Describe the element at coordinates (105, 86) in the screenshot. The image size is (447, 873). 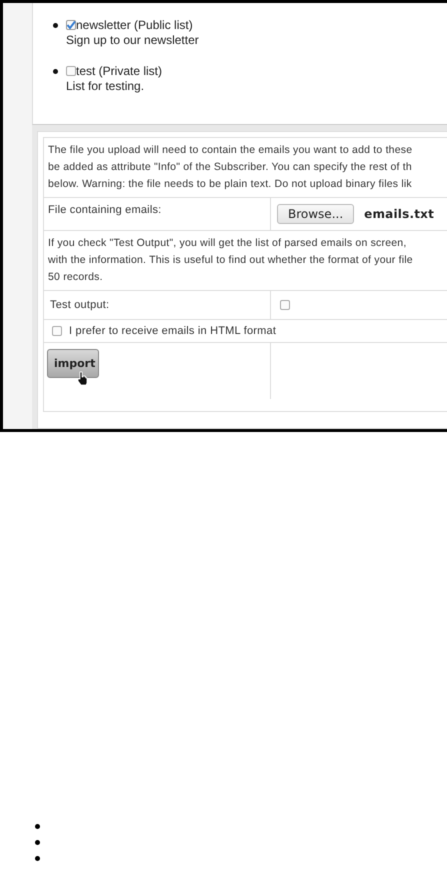
I see `list-description: List for testing.` at that location.